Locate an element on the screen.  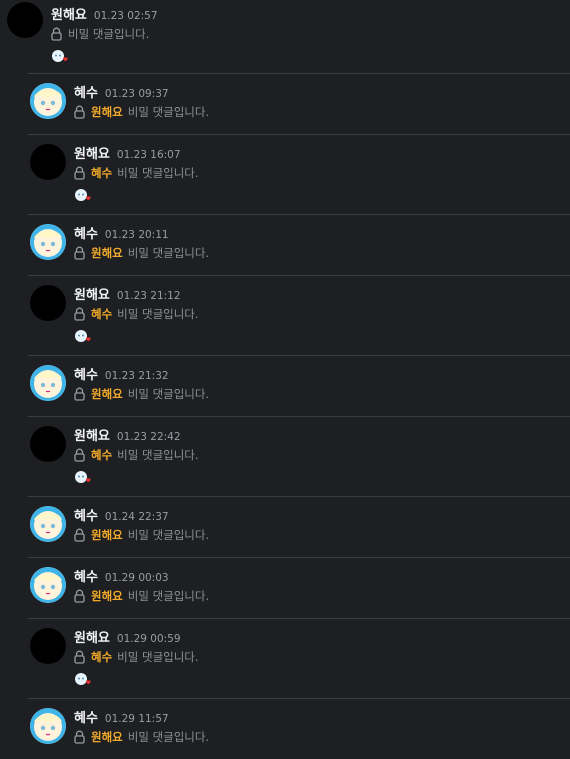
reply-comment: 혜수 01.29 11:57 원해요 비밀 댓글입니다. is located at coordinates (299, 728).